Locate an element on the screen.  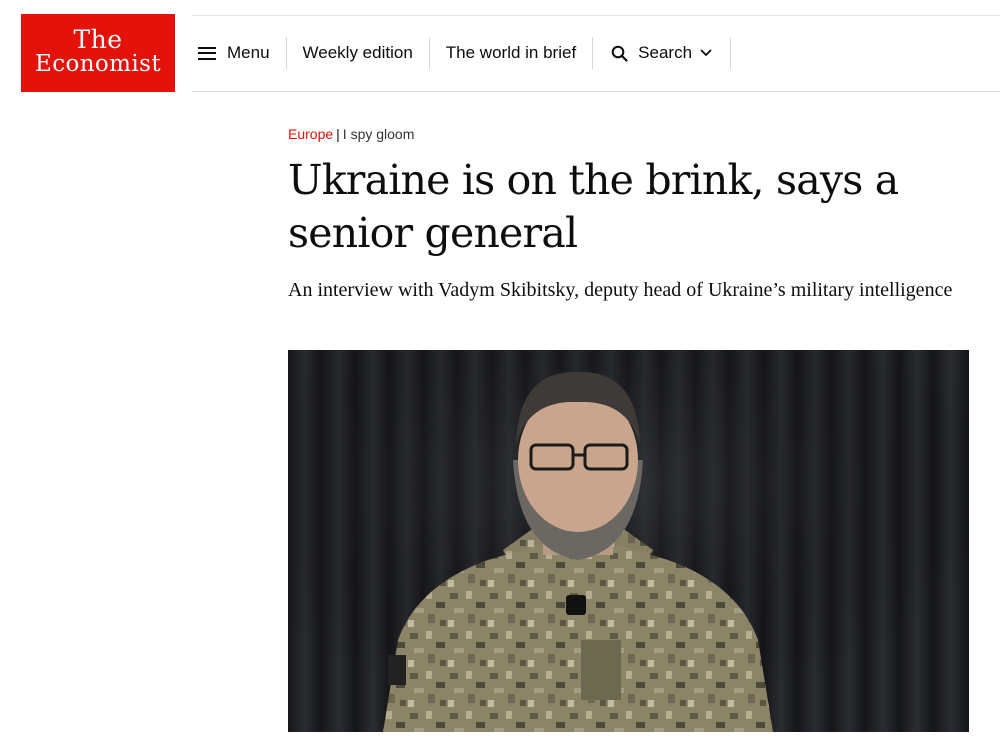
world-in-brief-label: The world in brief is located at coordinates (511, 52).